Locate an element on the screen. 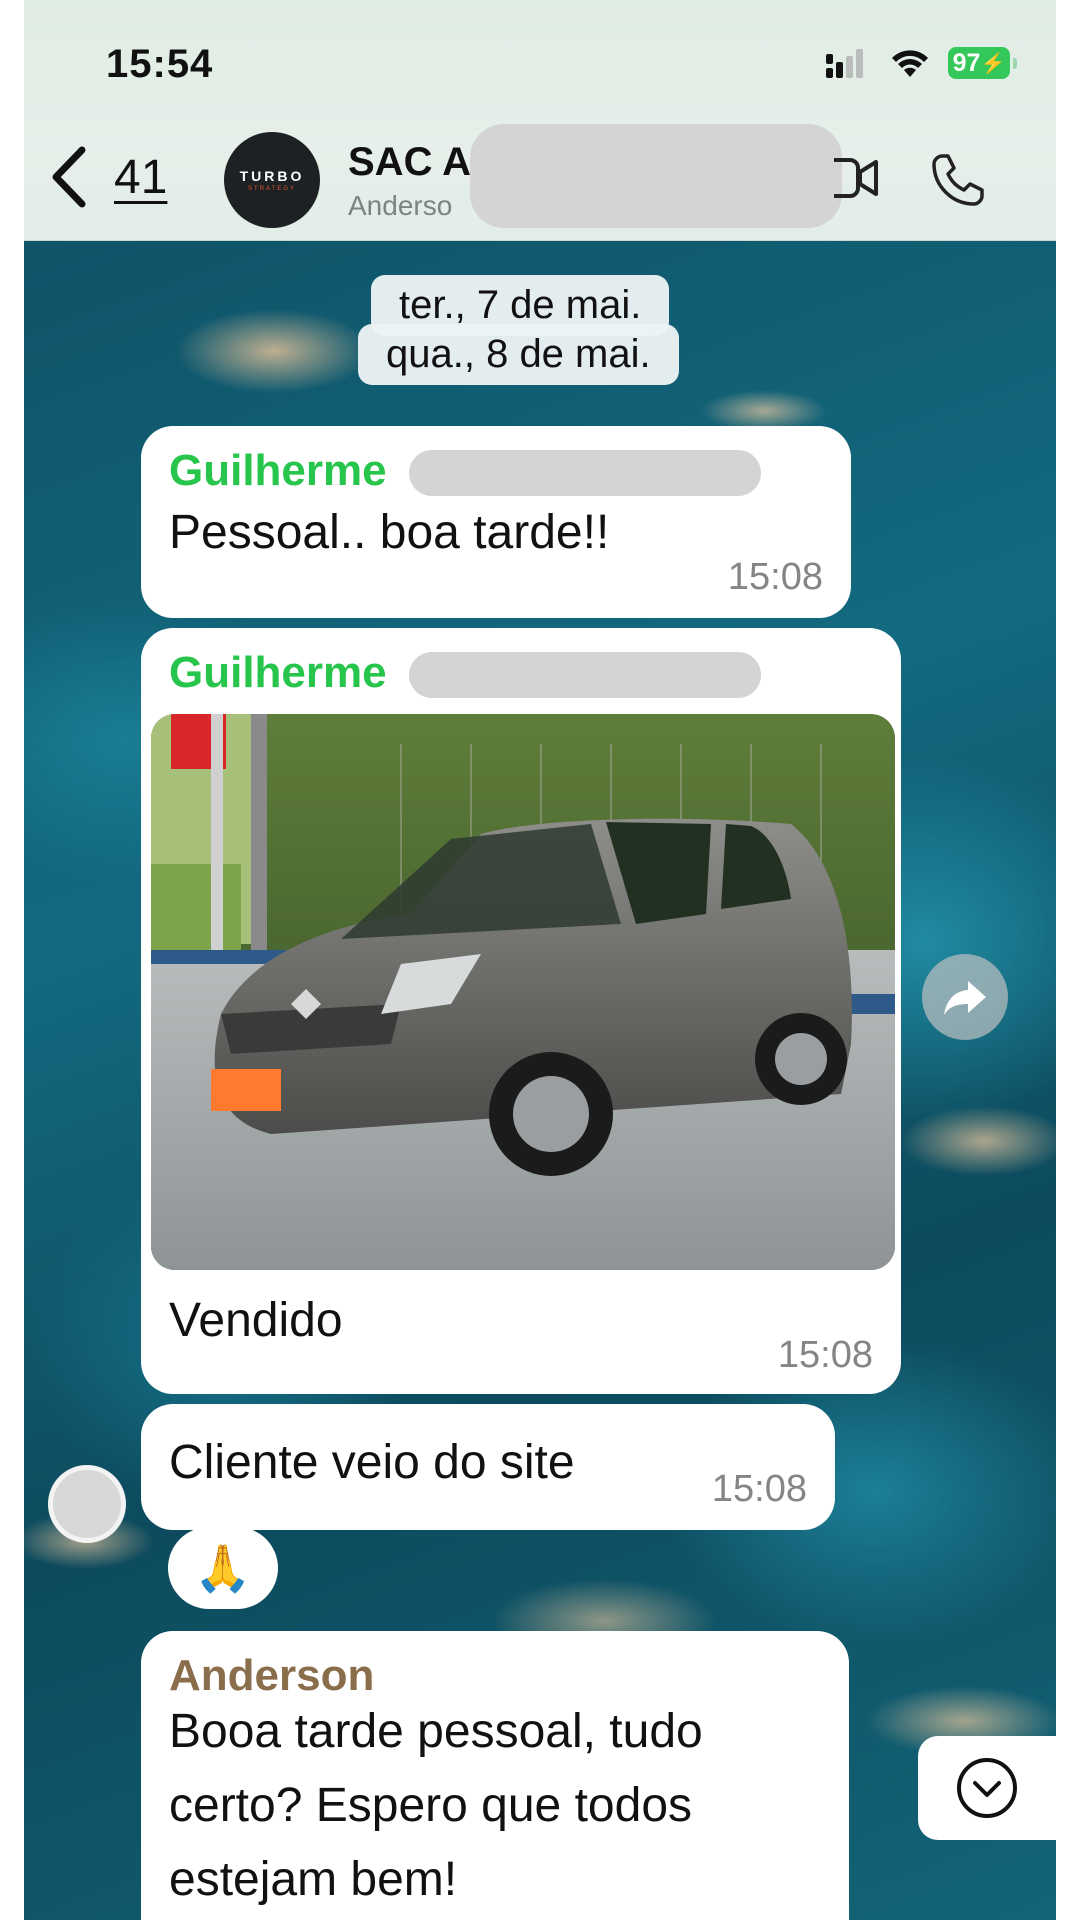 This screenshot has width=1080, height=1920. status-time: 15:54 is located at coordinates (160, 64).